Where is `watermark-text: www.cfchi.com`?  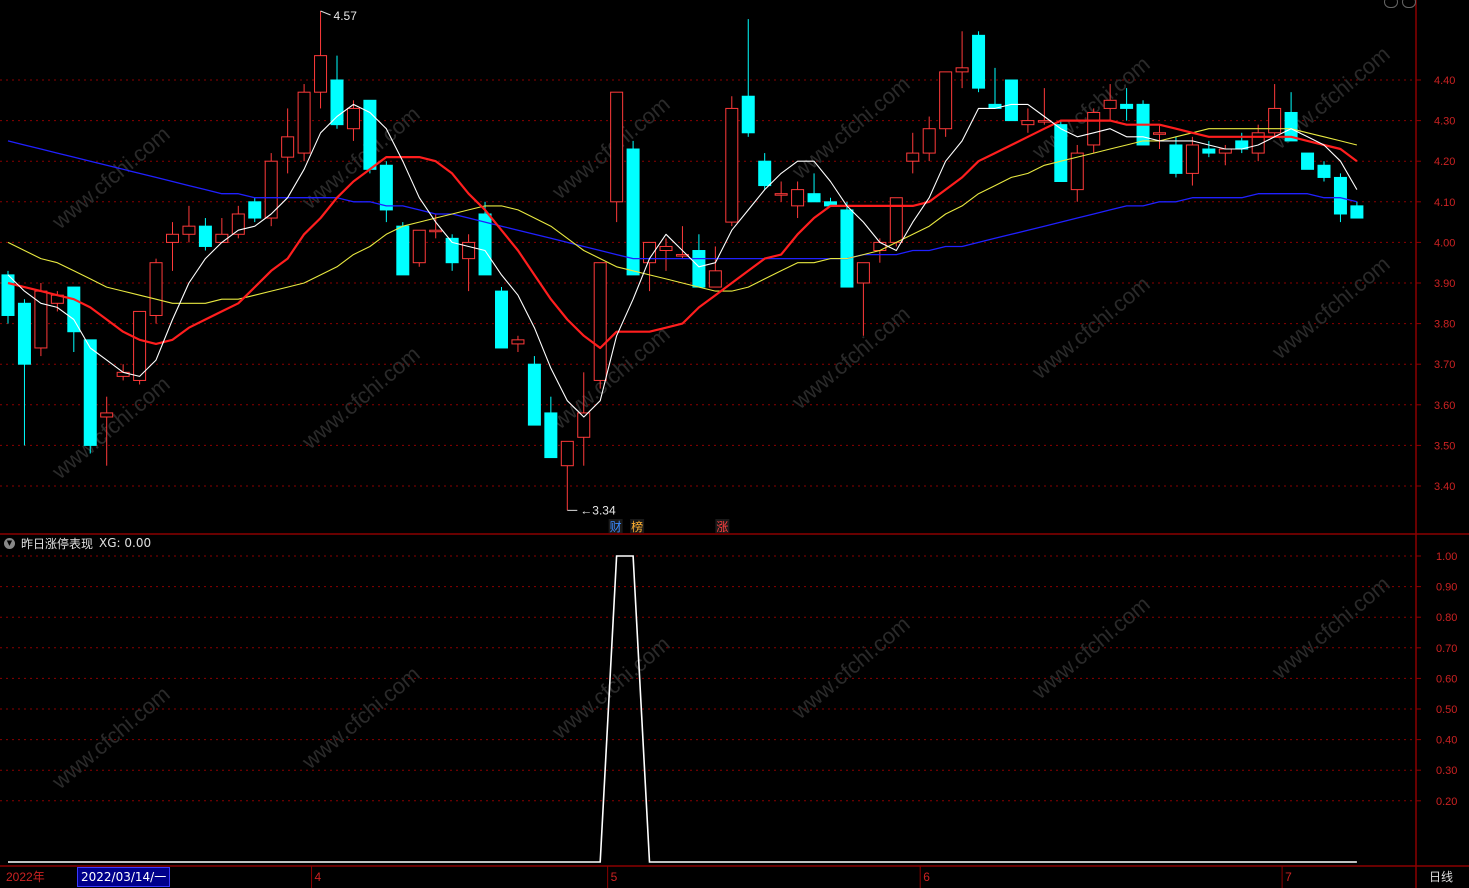
watermark-text: www.cfchi.com is located at coordinates (850, 357).